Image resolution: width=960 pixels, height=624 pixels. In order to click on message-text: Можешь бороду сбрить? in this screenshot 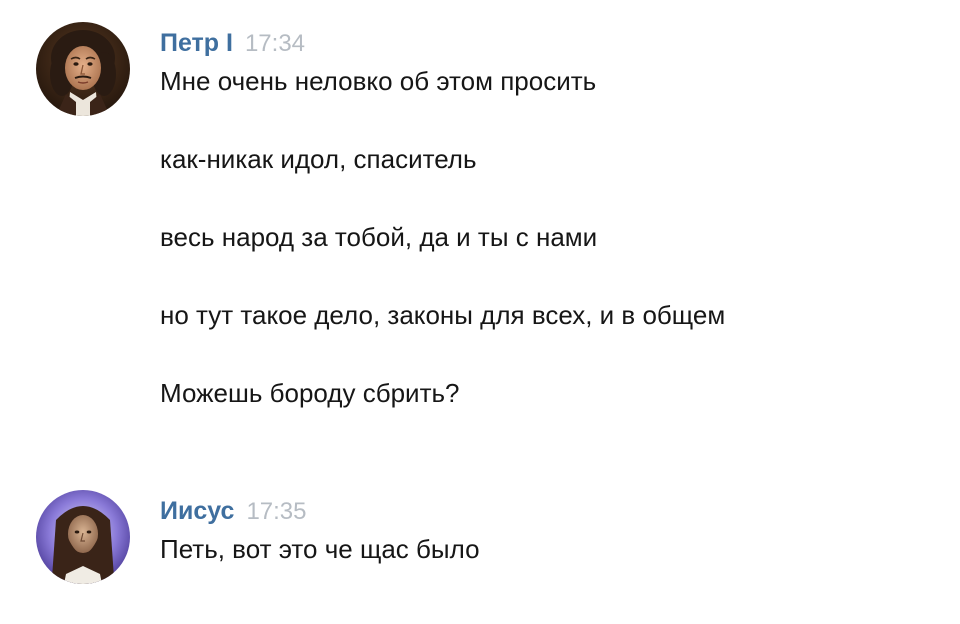, I will do `click(310, 393)`.